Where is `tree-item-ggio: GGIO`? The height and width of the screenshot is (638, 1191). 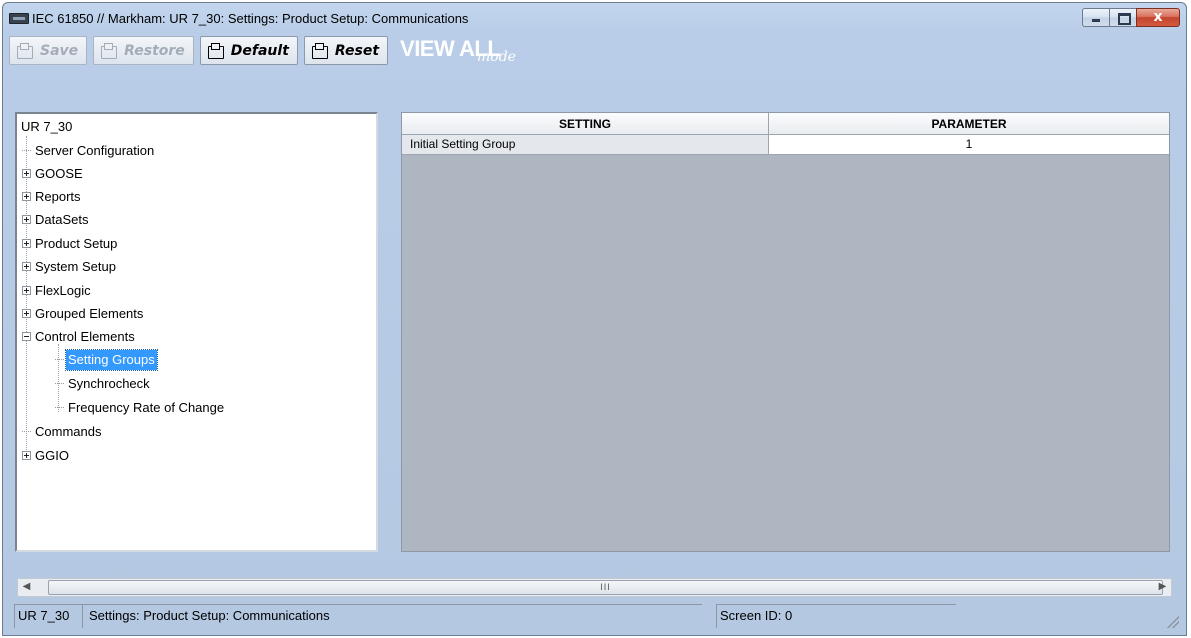
tree-item-ggio: GGIO is located at coordinates (46, 455).